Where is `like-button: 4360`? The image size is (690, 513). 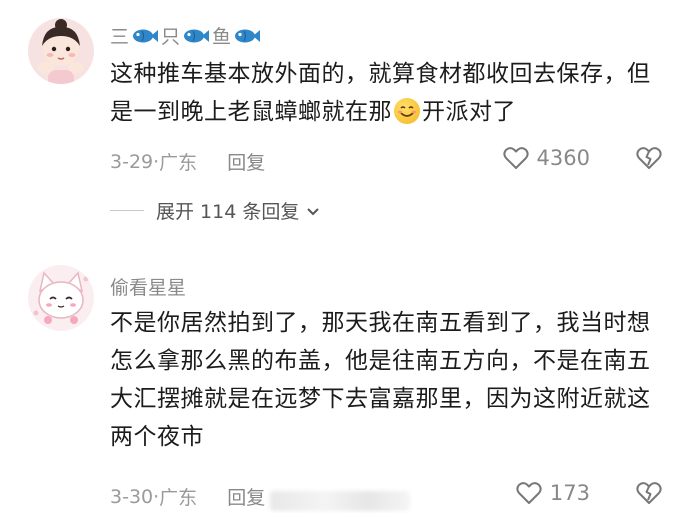 like-button: 4360 is located at coordinates (546, 158).